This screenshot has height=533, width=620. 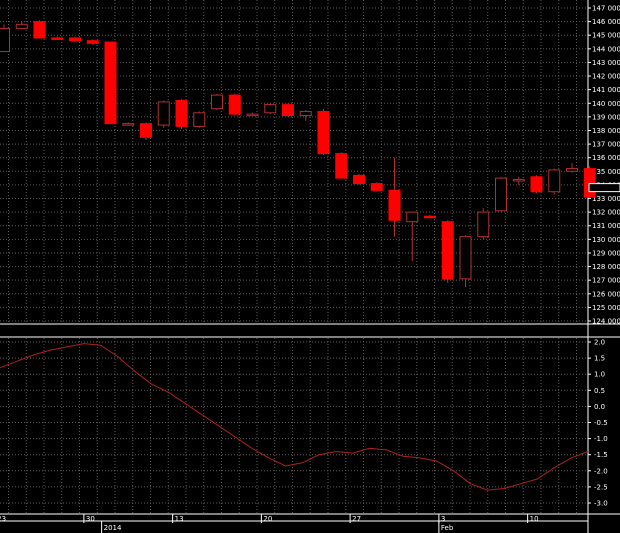 I want to click on y-tick-label: 127 000, so click(x=606, y=281).